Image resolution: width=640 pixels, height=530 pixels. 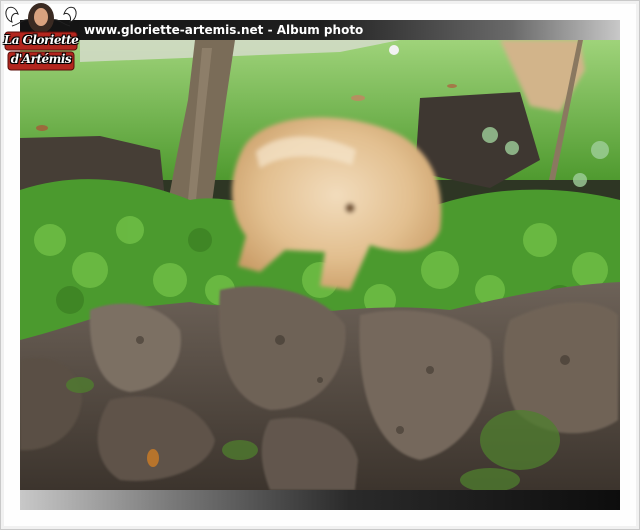 I want to click on footer-bar, so click(x=320, y=500).